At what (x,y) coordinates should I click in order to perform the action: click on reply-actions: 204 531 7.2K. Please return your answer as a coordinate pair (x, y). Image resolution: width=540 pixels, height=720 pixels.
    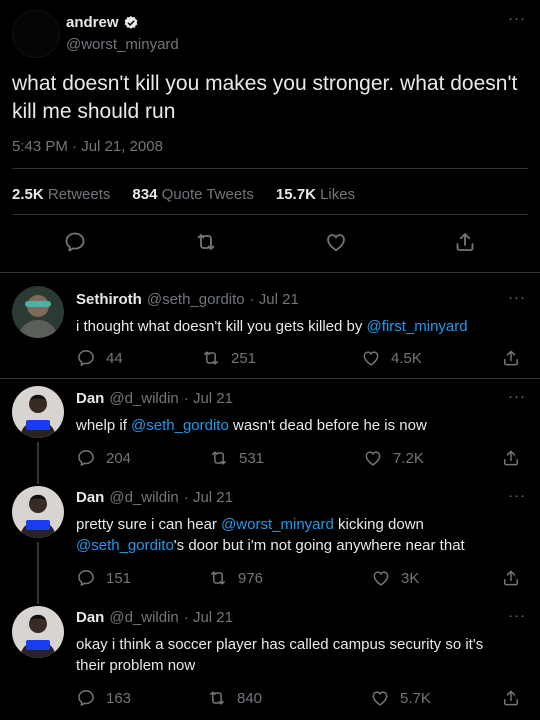
    Looking at the image, I should click on (298, 458).